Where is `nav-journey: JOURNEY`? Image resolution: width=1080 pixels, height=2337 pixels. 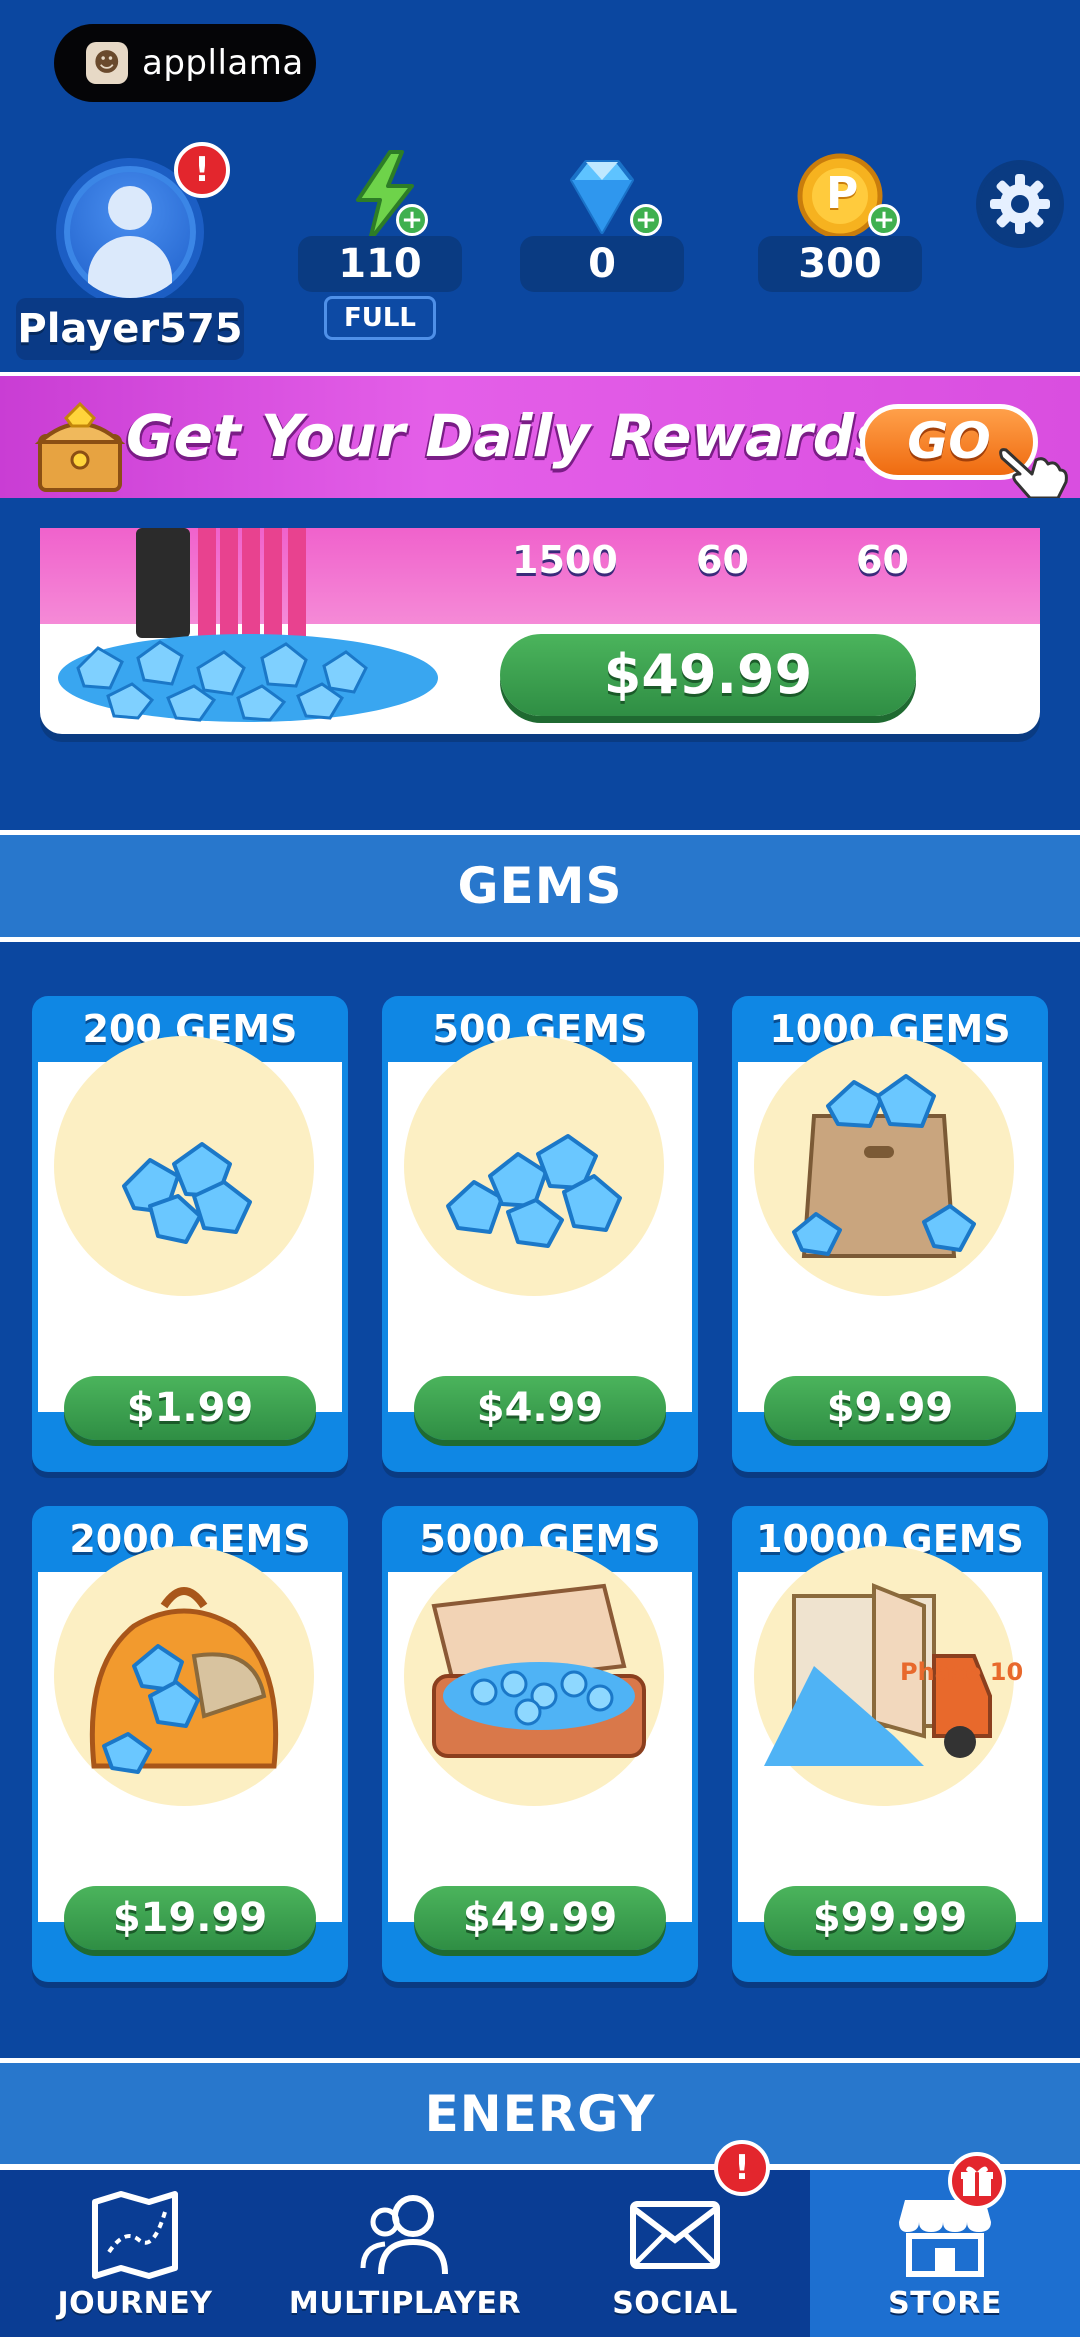
nav-journey: JOURNEY is located at coordinates (135, 2253).